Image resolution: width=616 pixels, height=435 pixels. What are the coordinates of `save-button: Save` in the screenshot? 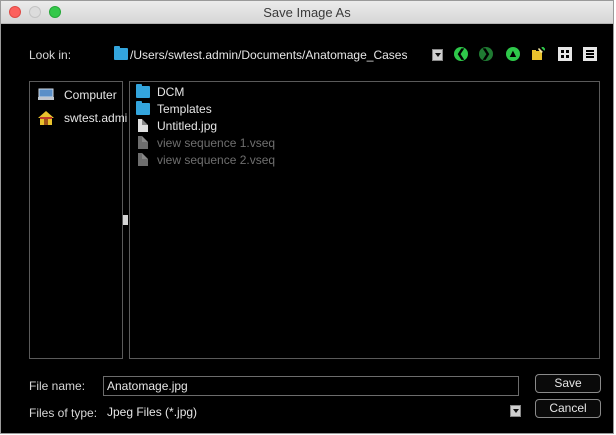 It's located at (568, 383).